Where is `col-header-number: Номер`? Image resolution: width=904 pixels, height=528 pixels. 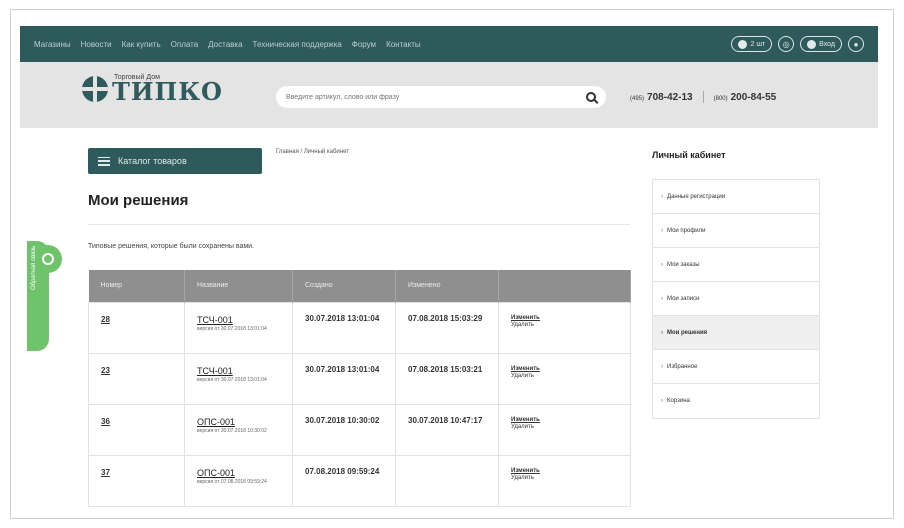
col-header-number: Номер is located at coordinates (136, 286).